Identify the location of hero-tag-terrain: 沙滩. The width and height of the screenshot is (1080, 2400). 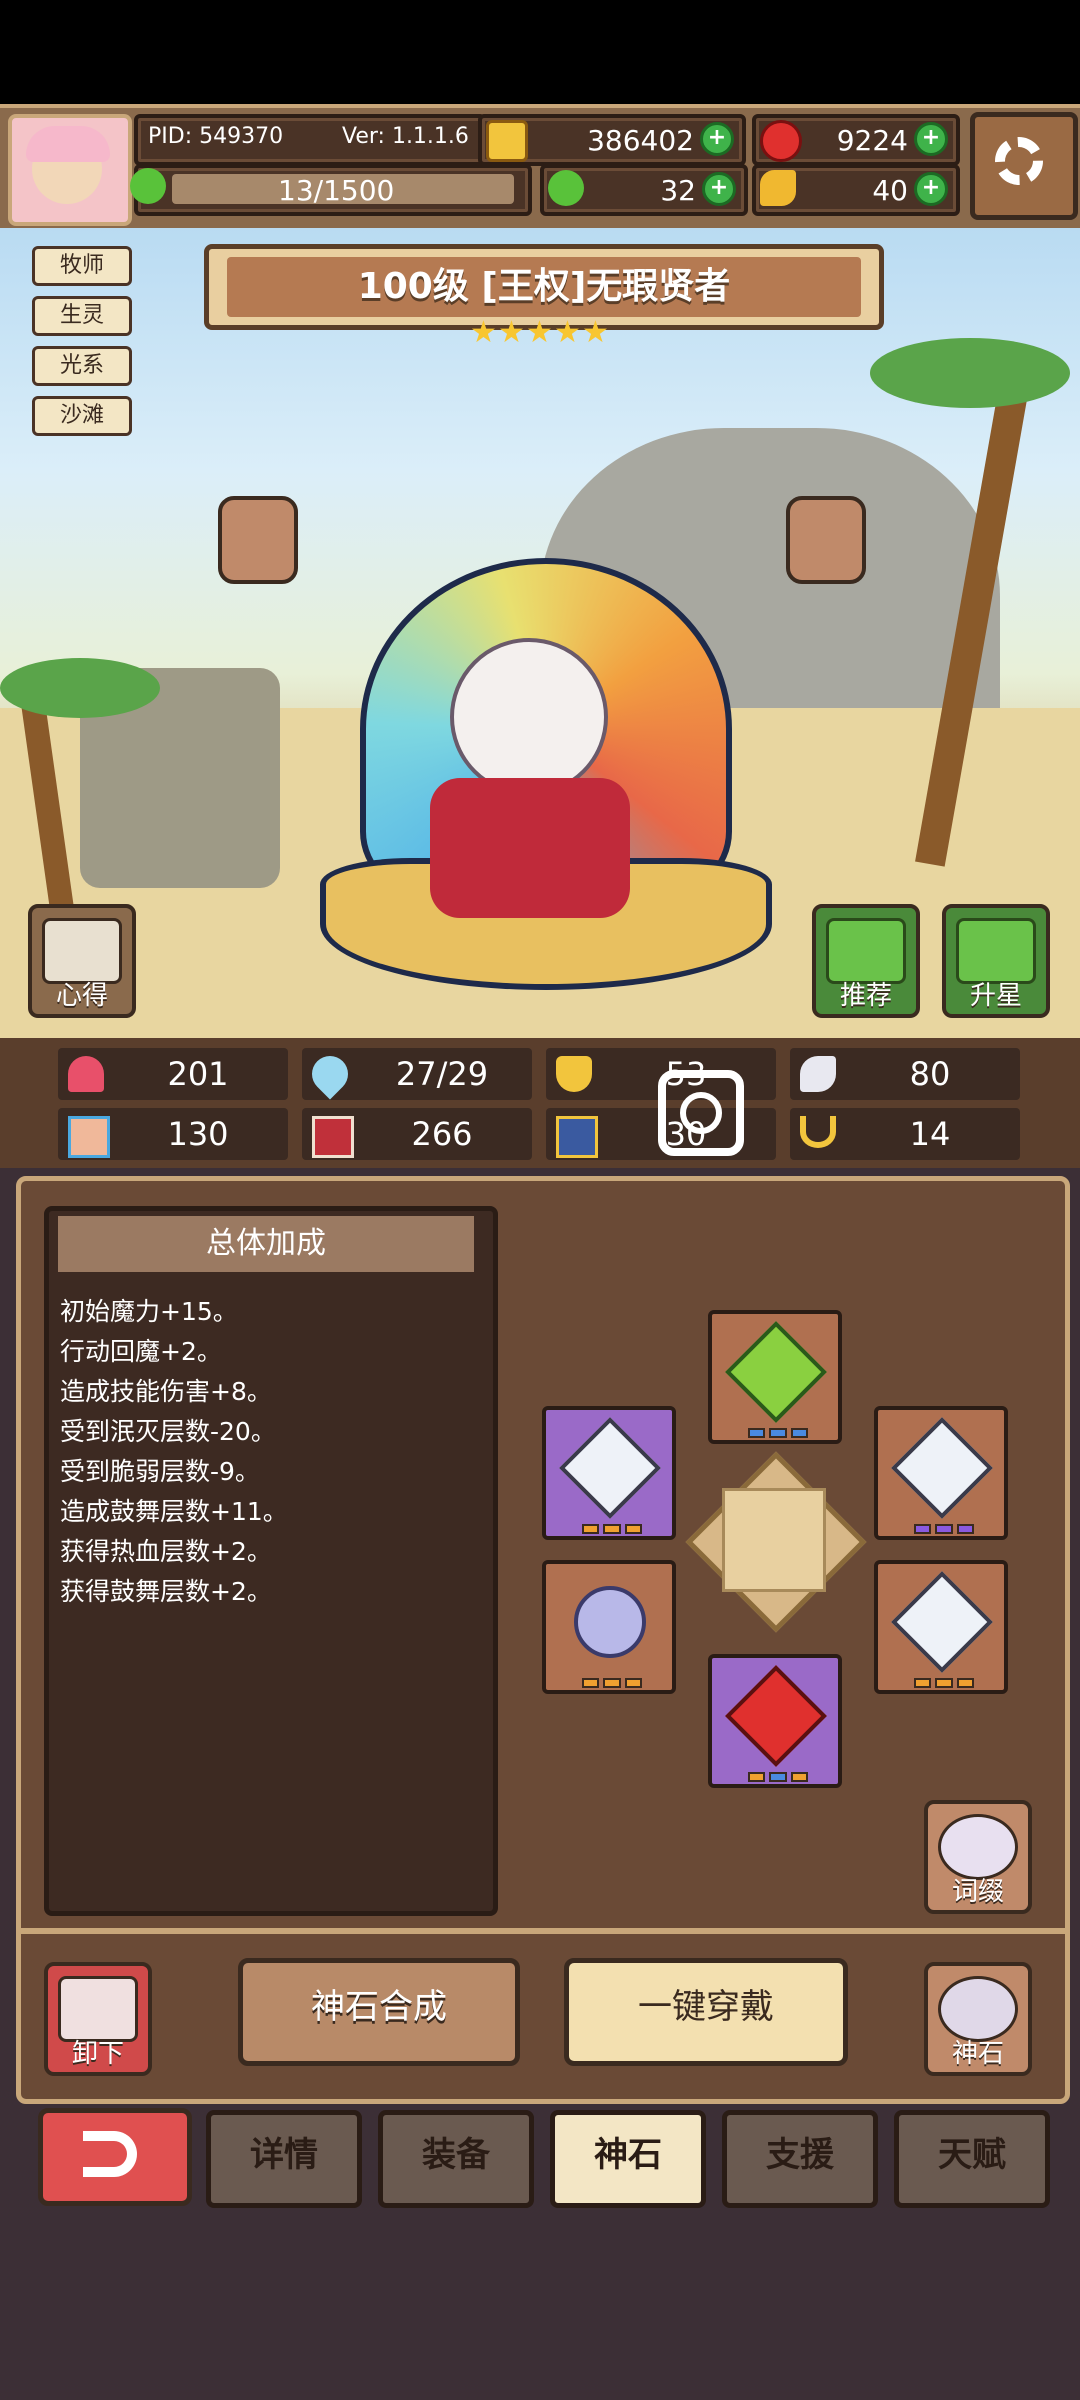
(82, 416).